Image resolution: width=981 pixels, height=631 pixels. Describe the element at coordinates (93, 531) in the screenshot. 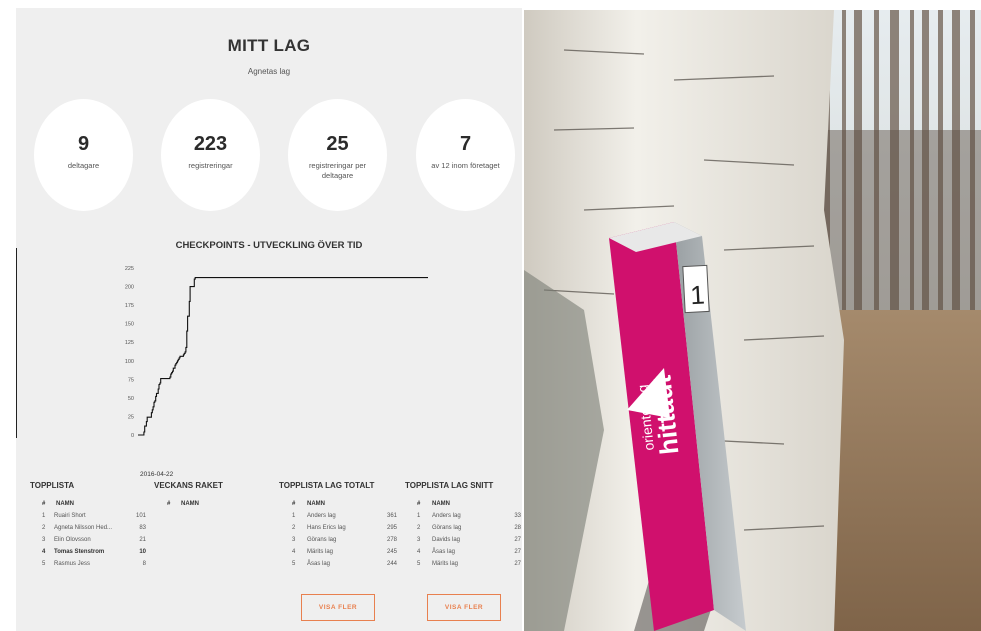

I see `table-row: 2 Agneta Nilsson Hed... 83` at that location.